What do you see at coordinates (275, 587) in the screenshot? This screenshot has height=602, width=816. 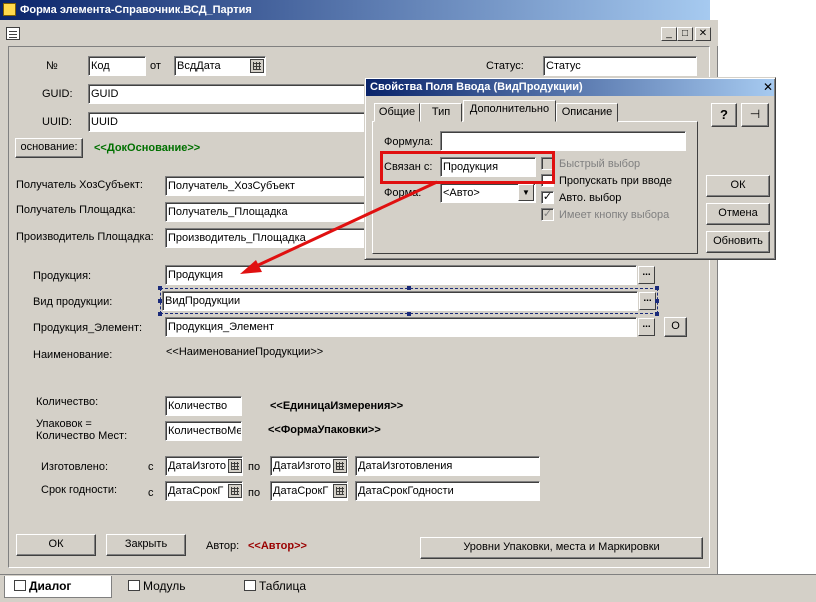 I see `tab-table: Таблица` at bounding box center [275, 587].